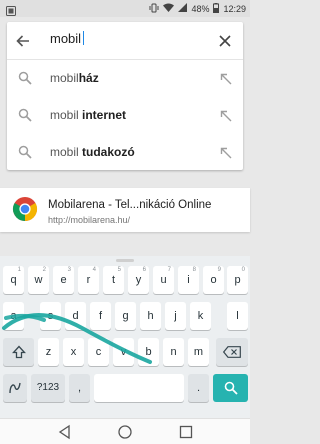 This screenshot has width=320, height=444. Describe the element at coordinates (50, 316) in the screenshot. I see `key-s: s` at that location.